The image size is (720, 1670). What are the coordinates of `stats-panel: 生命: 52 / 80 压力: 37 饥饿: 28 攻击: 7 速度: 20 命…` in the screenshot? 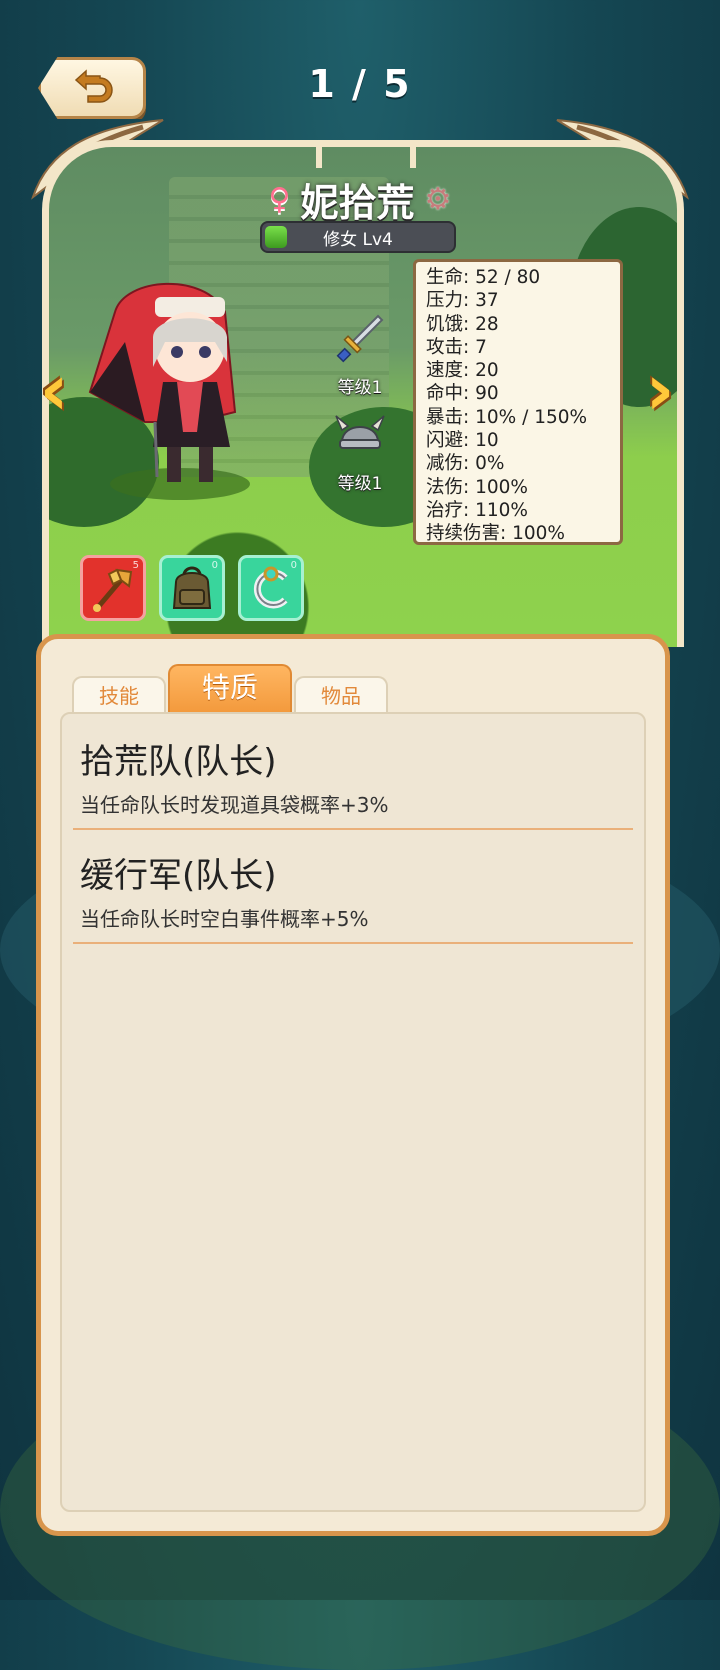 It's located at (518, 402).